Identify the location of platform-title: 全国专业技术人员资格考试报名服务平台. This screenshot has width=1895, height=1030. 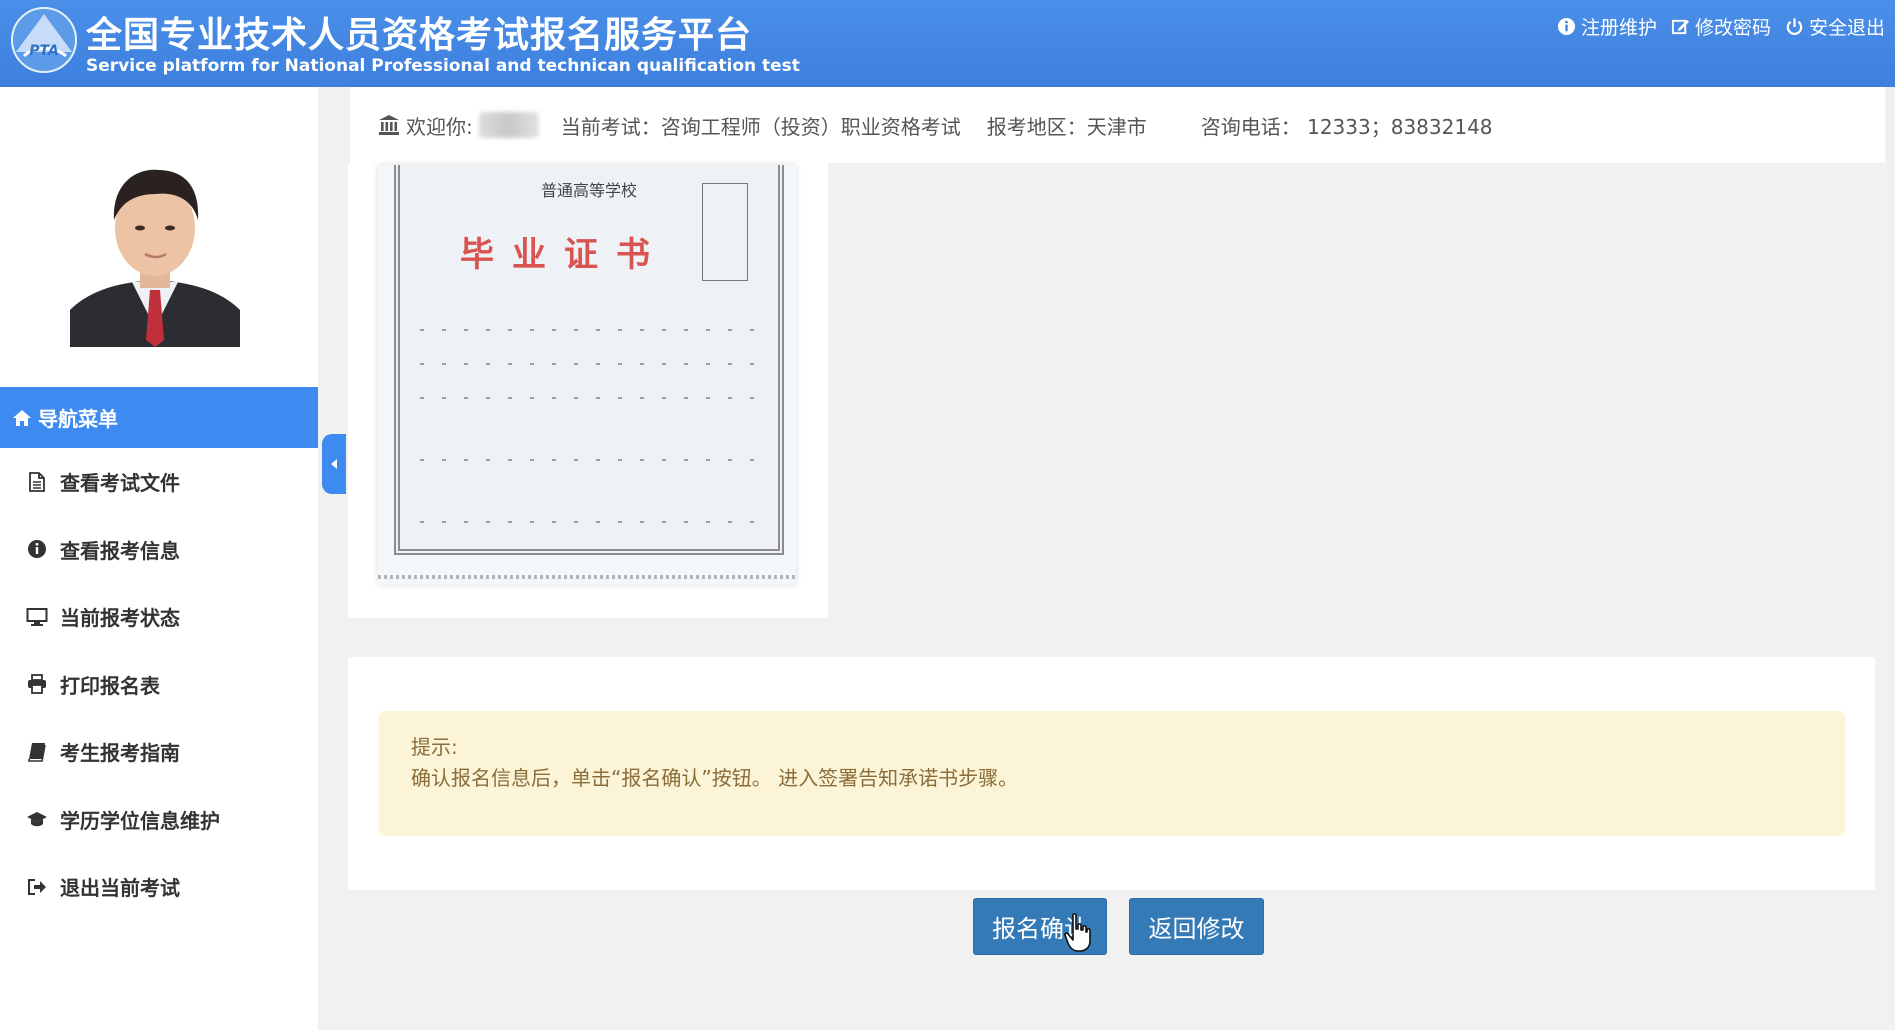
(419, 35).